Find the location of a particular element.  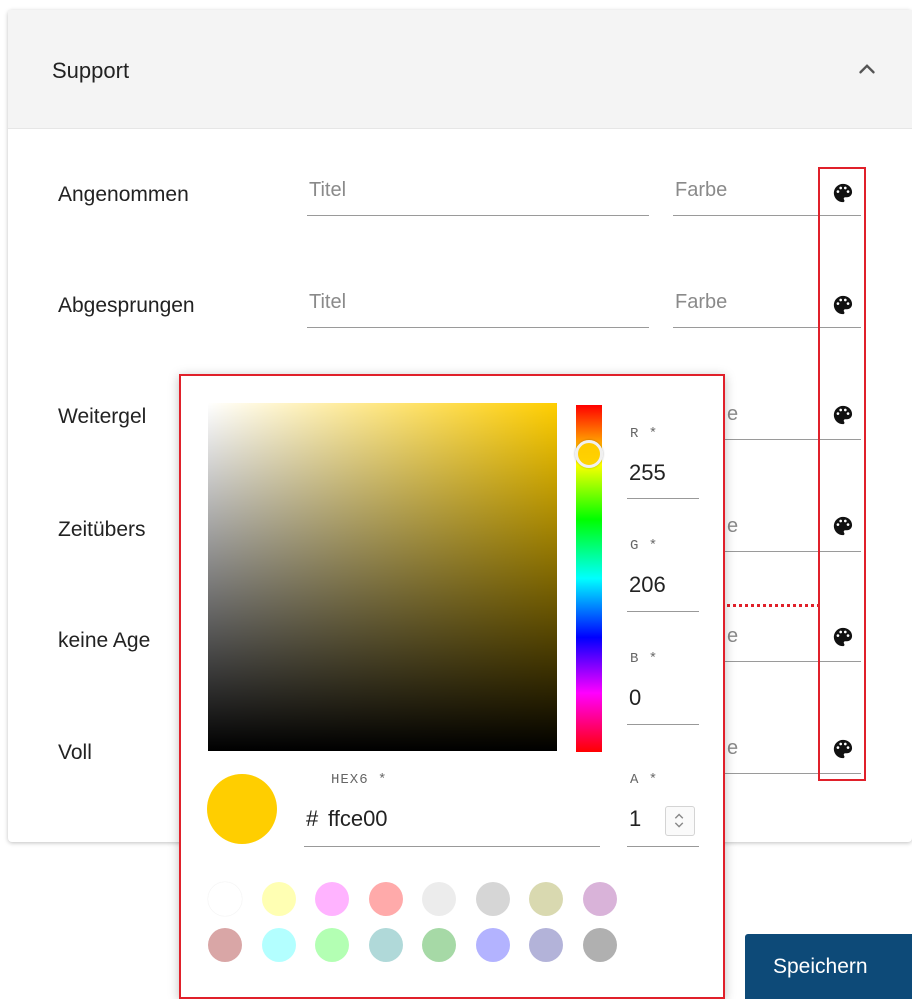

alpha-label: A * is located at coordinates (644, 780).